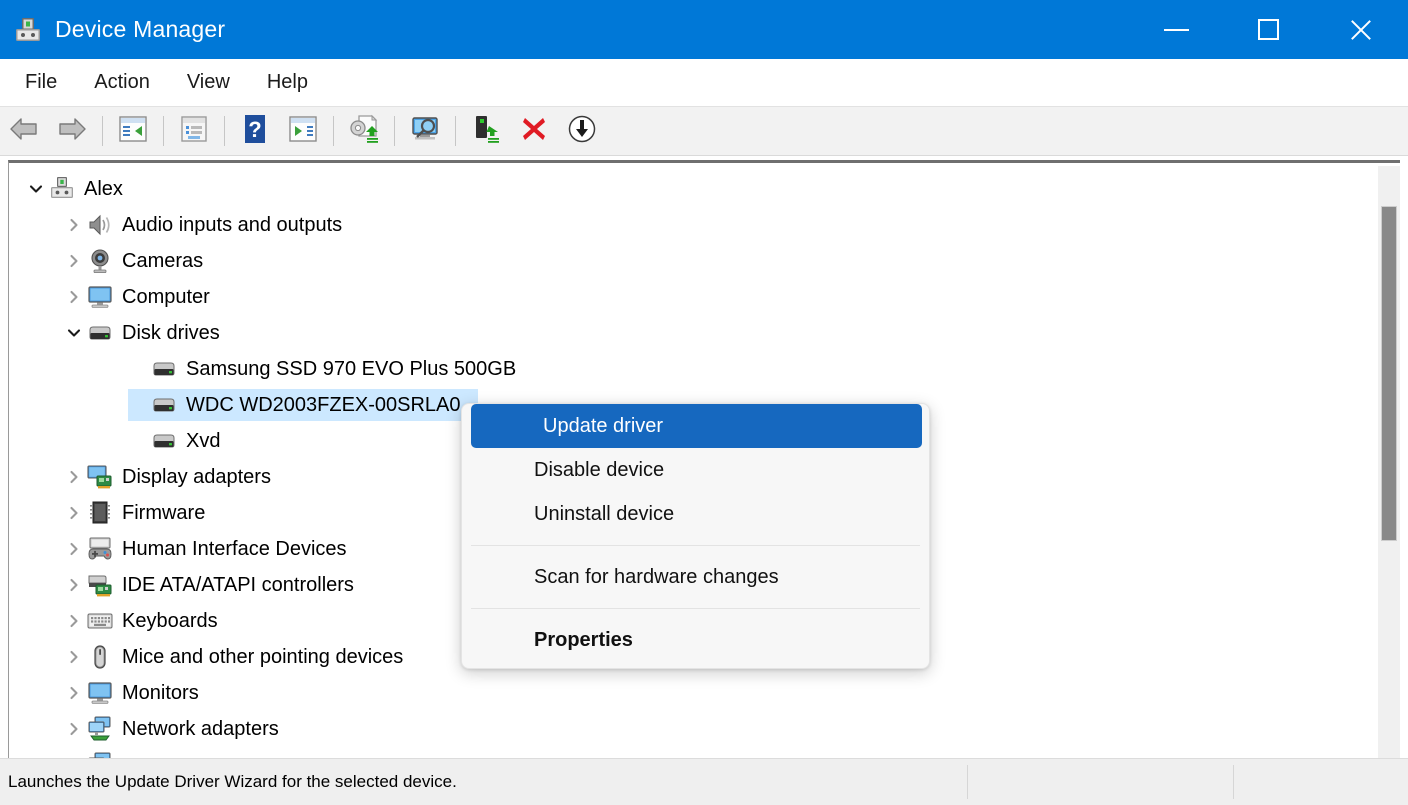 Image resolution: width=1408 pixels, height=805 pixels. Describe the element at coordinates (603, 425) in the screenshot. I see `context-menu-item-label: Update driver` at that location.